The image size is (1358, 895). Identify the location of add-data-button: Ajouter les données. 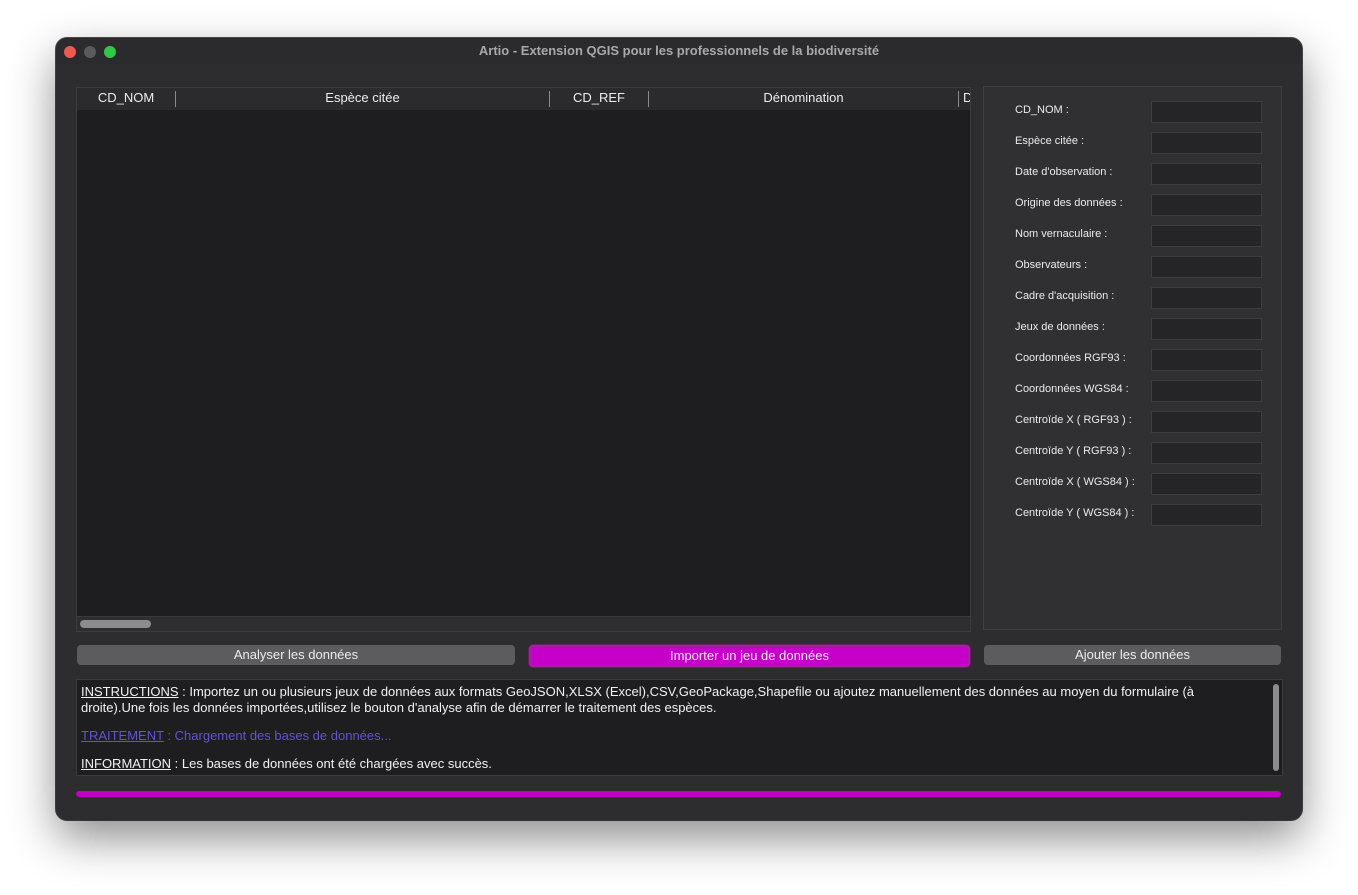
(1132, 655).